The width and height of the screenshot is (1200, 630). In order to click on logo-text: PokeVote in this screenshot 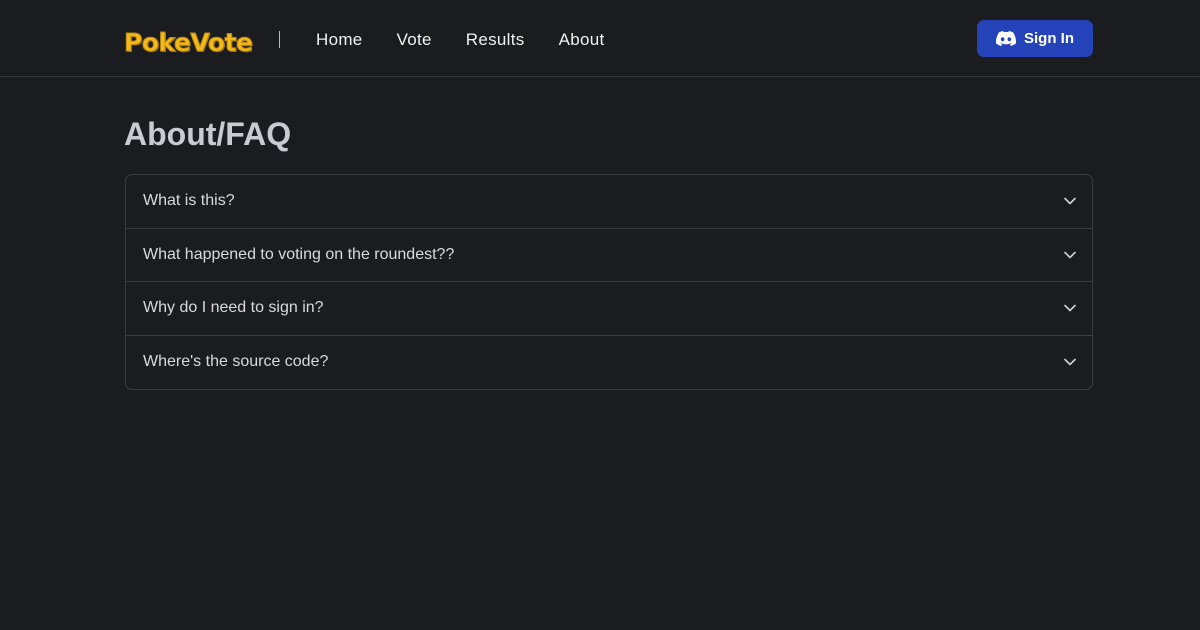, I will do `click(188, 42)`.